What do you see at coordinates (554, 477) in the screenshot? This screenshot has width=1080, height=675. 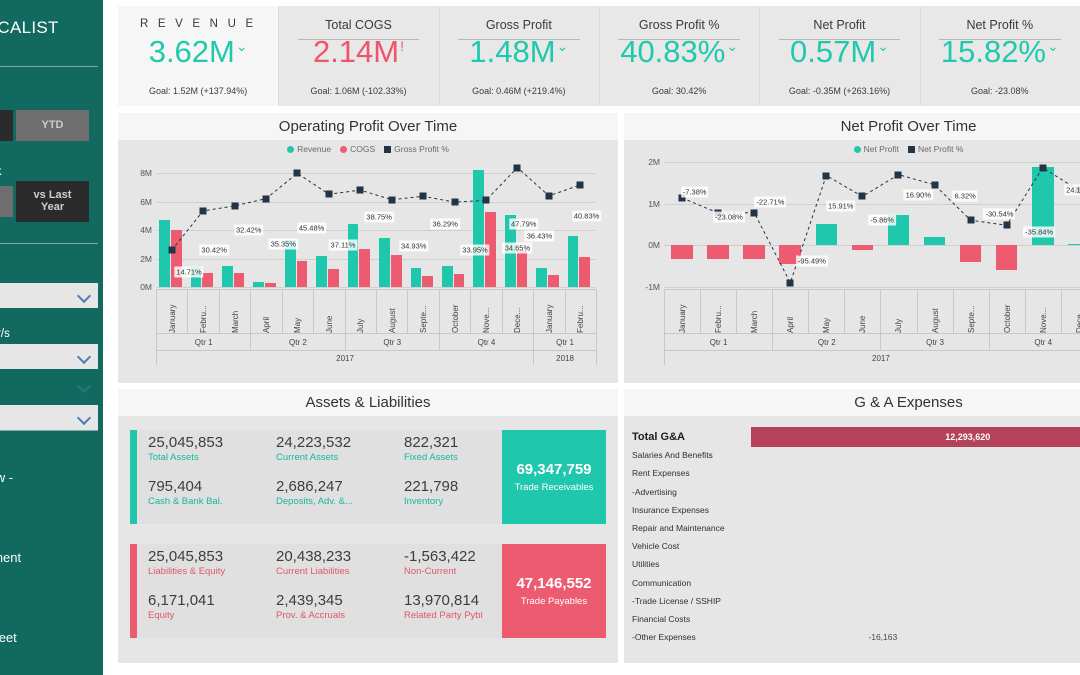 I see `al-highlight-tile: 69,347,759 Trade Receivables` at bounding box center [554, 477].